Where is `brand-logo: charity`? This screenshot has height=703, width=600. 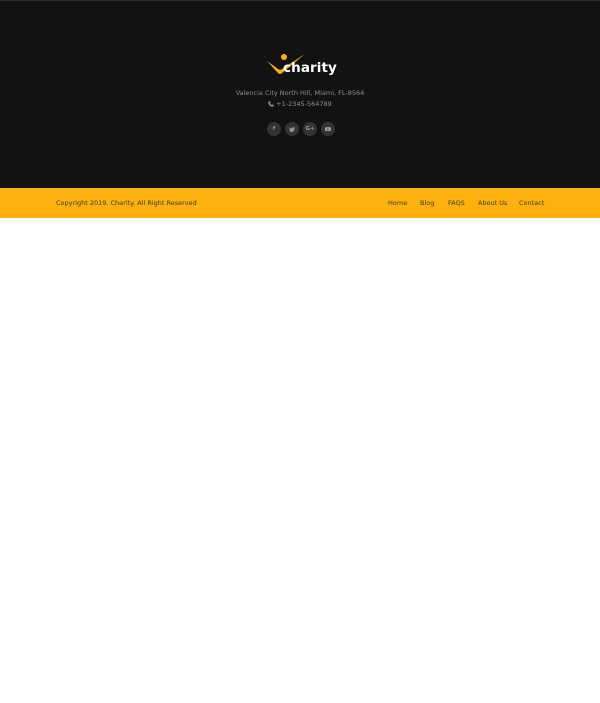 brand-logo: charity is located at coordinates (306, 67).